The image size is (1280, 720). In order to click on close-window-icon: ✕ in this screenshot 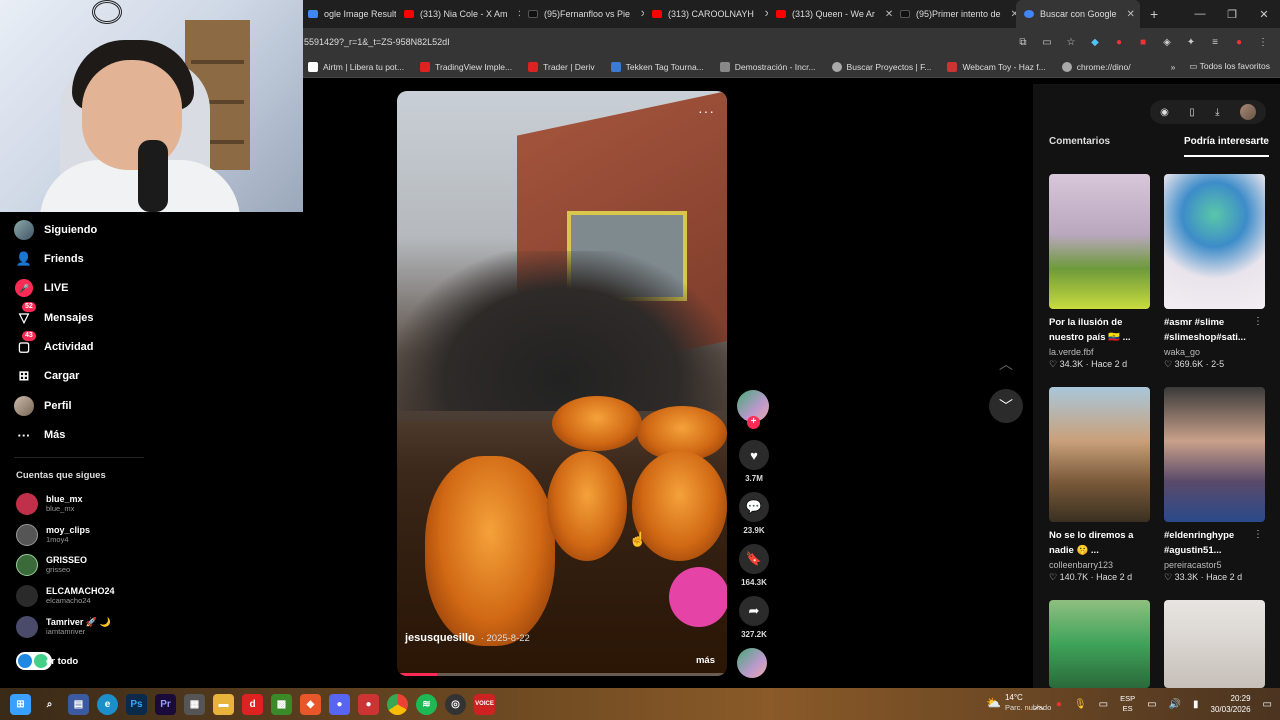, I will do `click(1264, 14)`.